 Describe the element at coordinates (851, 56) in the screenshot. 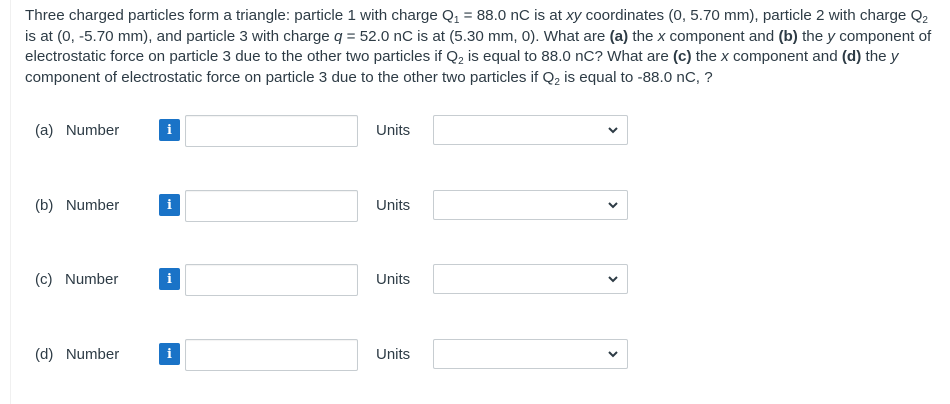

I see `part-marker: (d)` at that location.